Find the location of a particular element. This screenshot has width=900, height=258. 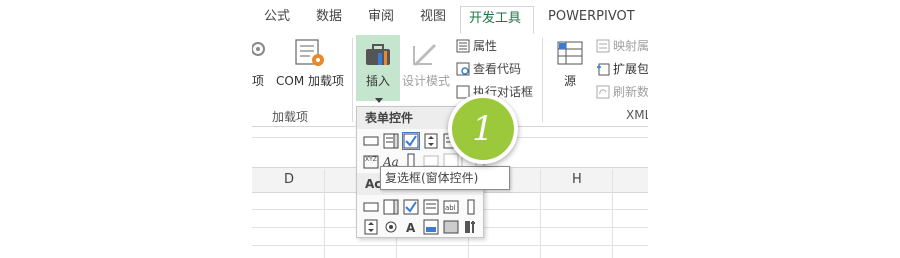

tooltip: 复选框(窗体控件) is located at coordinates (445, 178).